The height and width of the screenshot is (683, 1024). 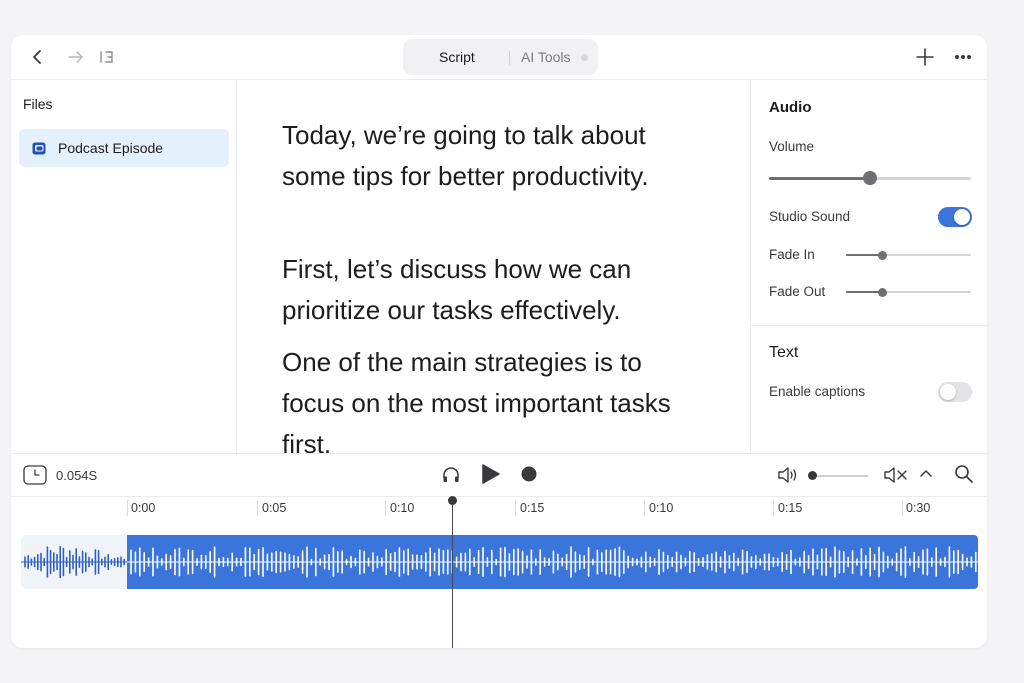 I want to click on audio-clip-waveform, so click(x=552, y=562).